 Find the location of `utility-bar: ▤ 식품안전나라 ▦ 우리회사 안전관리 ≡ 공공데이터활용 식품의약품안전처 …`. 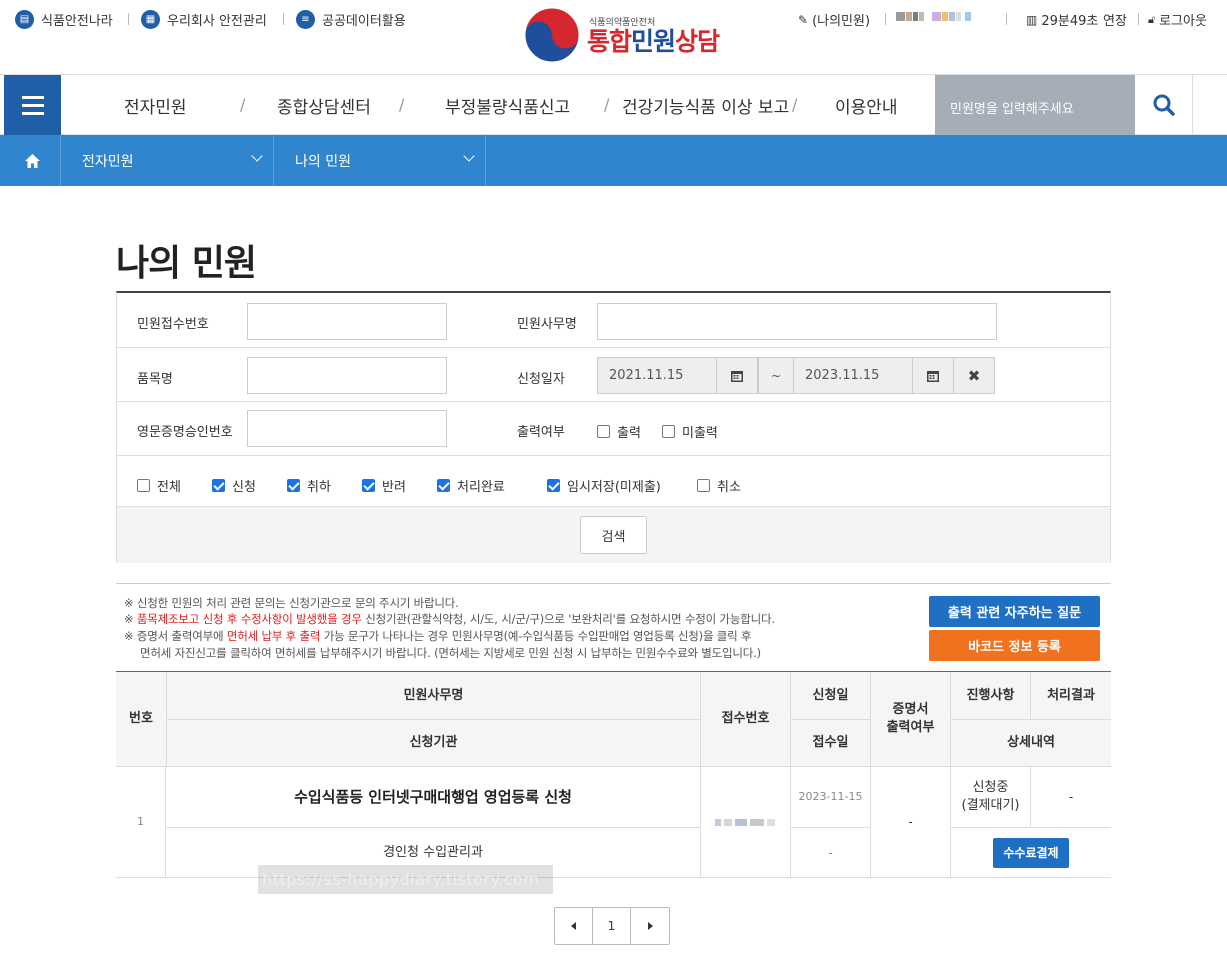

utility-bar: ▤ 식품안전나라 ▦ 우리회사 안전관리 ≡ 공공데이터활용 식품의약품안전처 … is located at coordinates (613, 37).